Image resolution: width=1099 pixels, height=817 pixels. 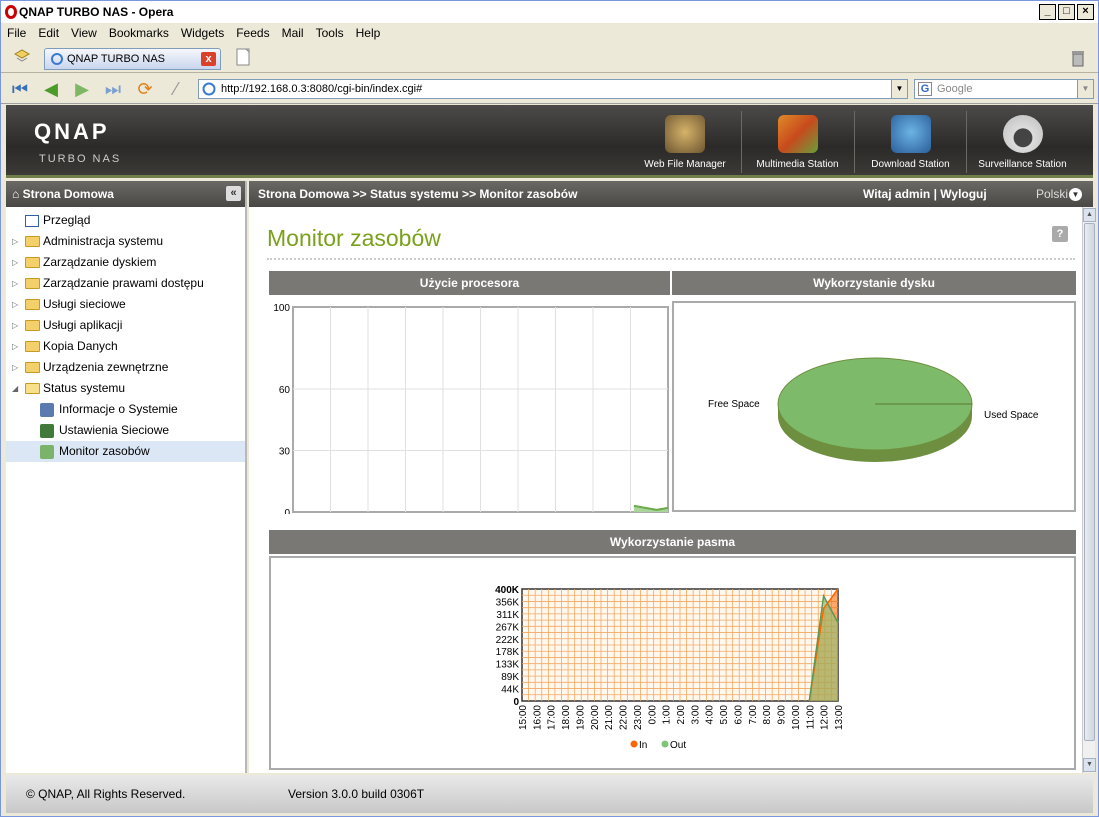 I want to click on reload-icon: ⟳, so click(x=145, y=89).